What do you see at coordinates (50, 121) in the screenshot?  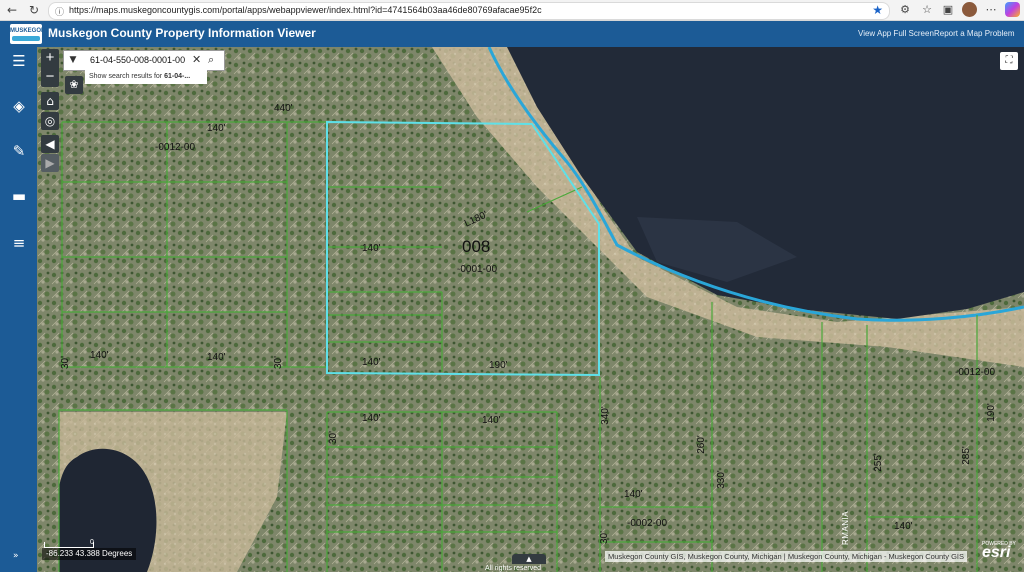 I see `my-location-icon: ◎` at bounding box center [50, 121].